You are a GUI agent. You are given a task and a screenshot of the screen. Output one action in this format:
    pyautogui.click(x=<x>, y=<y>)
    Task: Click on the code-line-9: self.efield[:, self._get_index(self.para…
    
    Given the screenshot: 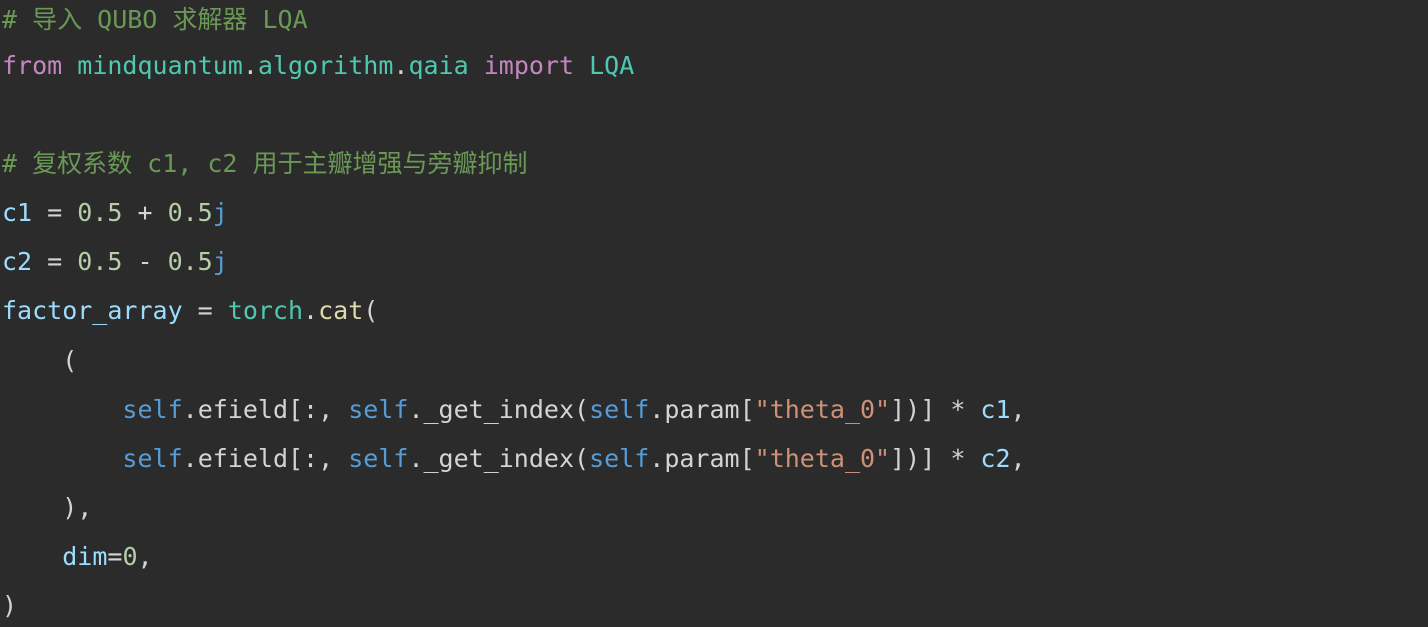 What is the action you would take?
    pyautogui.click(x=514, y=410)
    